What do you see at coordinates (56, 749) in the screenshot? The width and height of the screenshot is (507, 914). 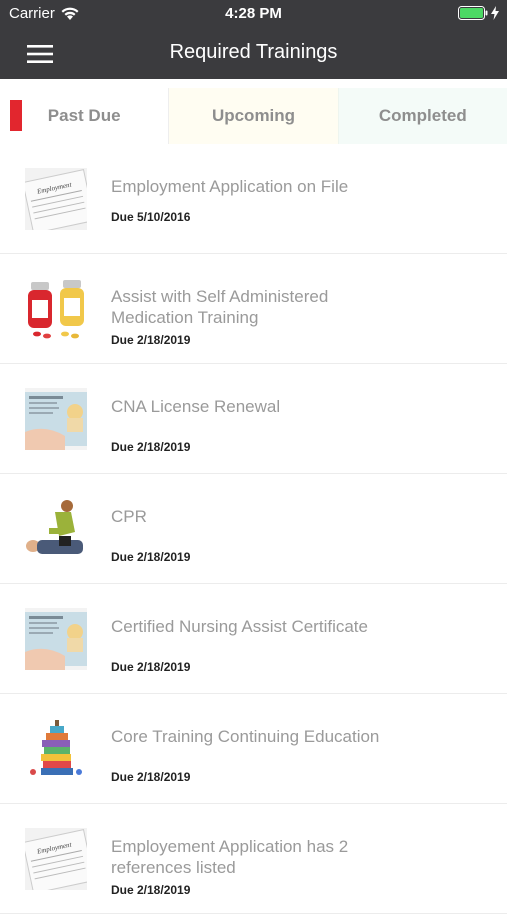 I see `books-icon` at bounding box center [56, 749].